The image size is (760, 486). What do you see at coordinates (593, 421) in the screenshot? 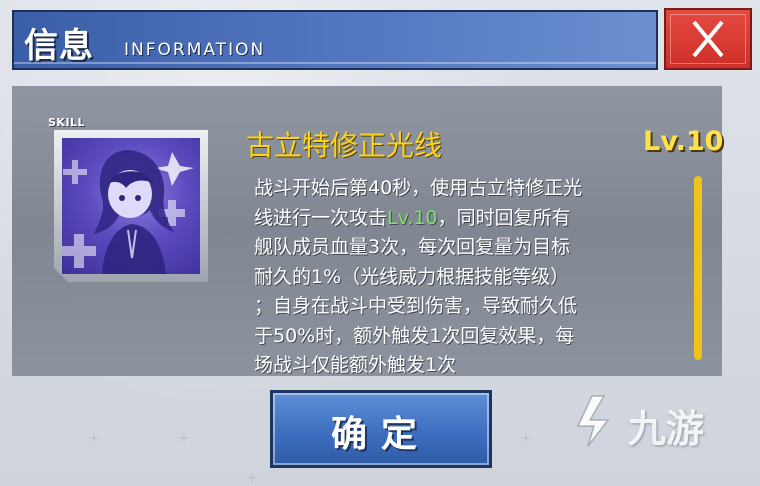
I see `jiuyou-logo-icon` at bounding box center [593, 421].